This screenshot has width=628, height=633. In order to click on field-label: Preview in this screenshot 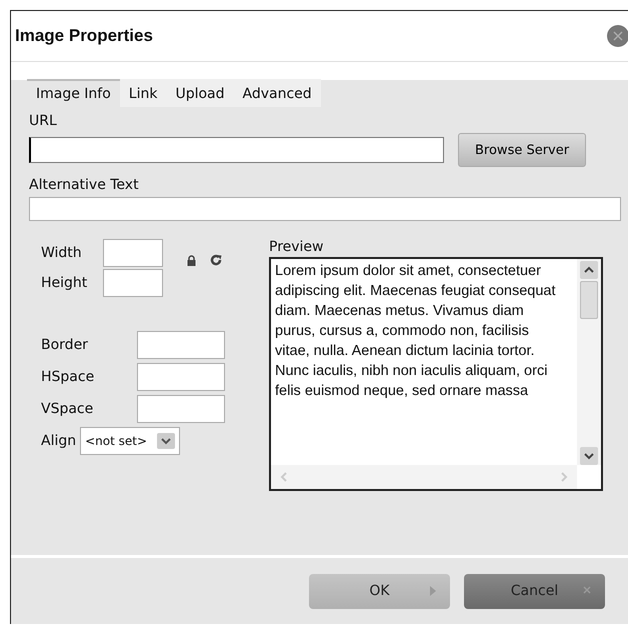, I will do `click(296, 247)`.